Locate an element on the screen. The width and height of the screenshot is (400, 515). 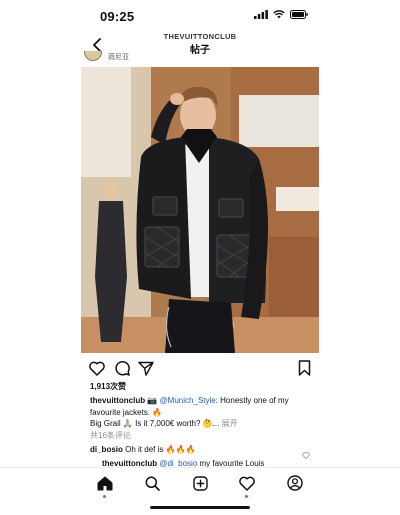
home-icon is located at coordinates (105, 483).